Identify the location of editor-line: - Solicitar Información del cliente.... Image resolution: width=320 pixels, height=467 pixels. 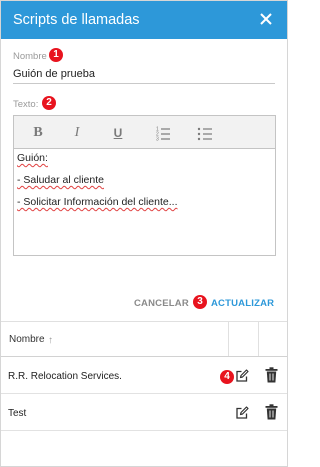
(97, 202).